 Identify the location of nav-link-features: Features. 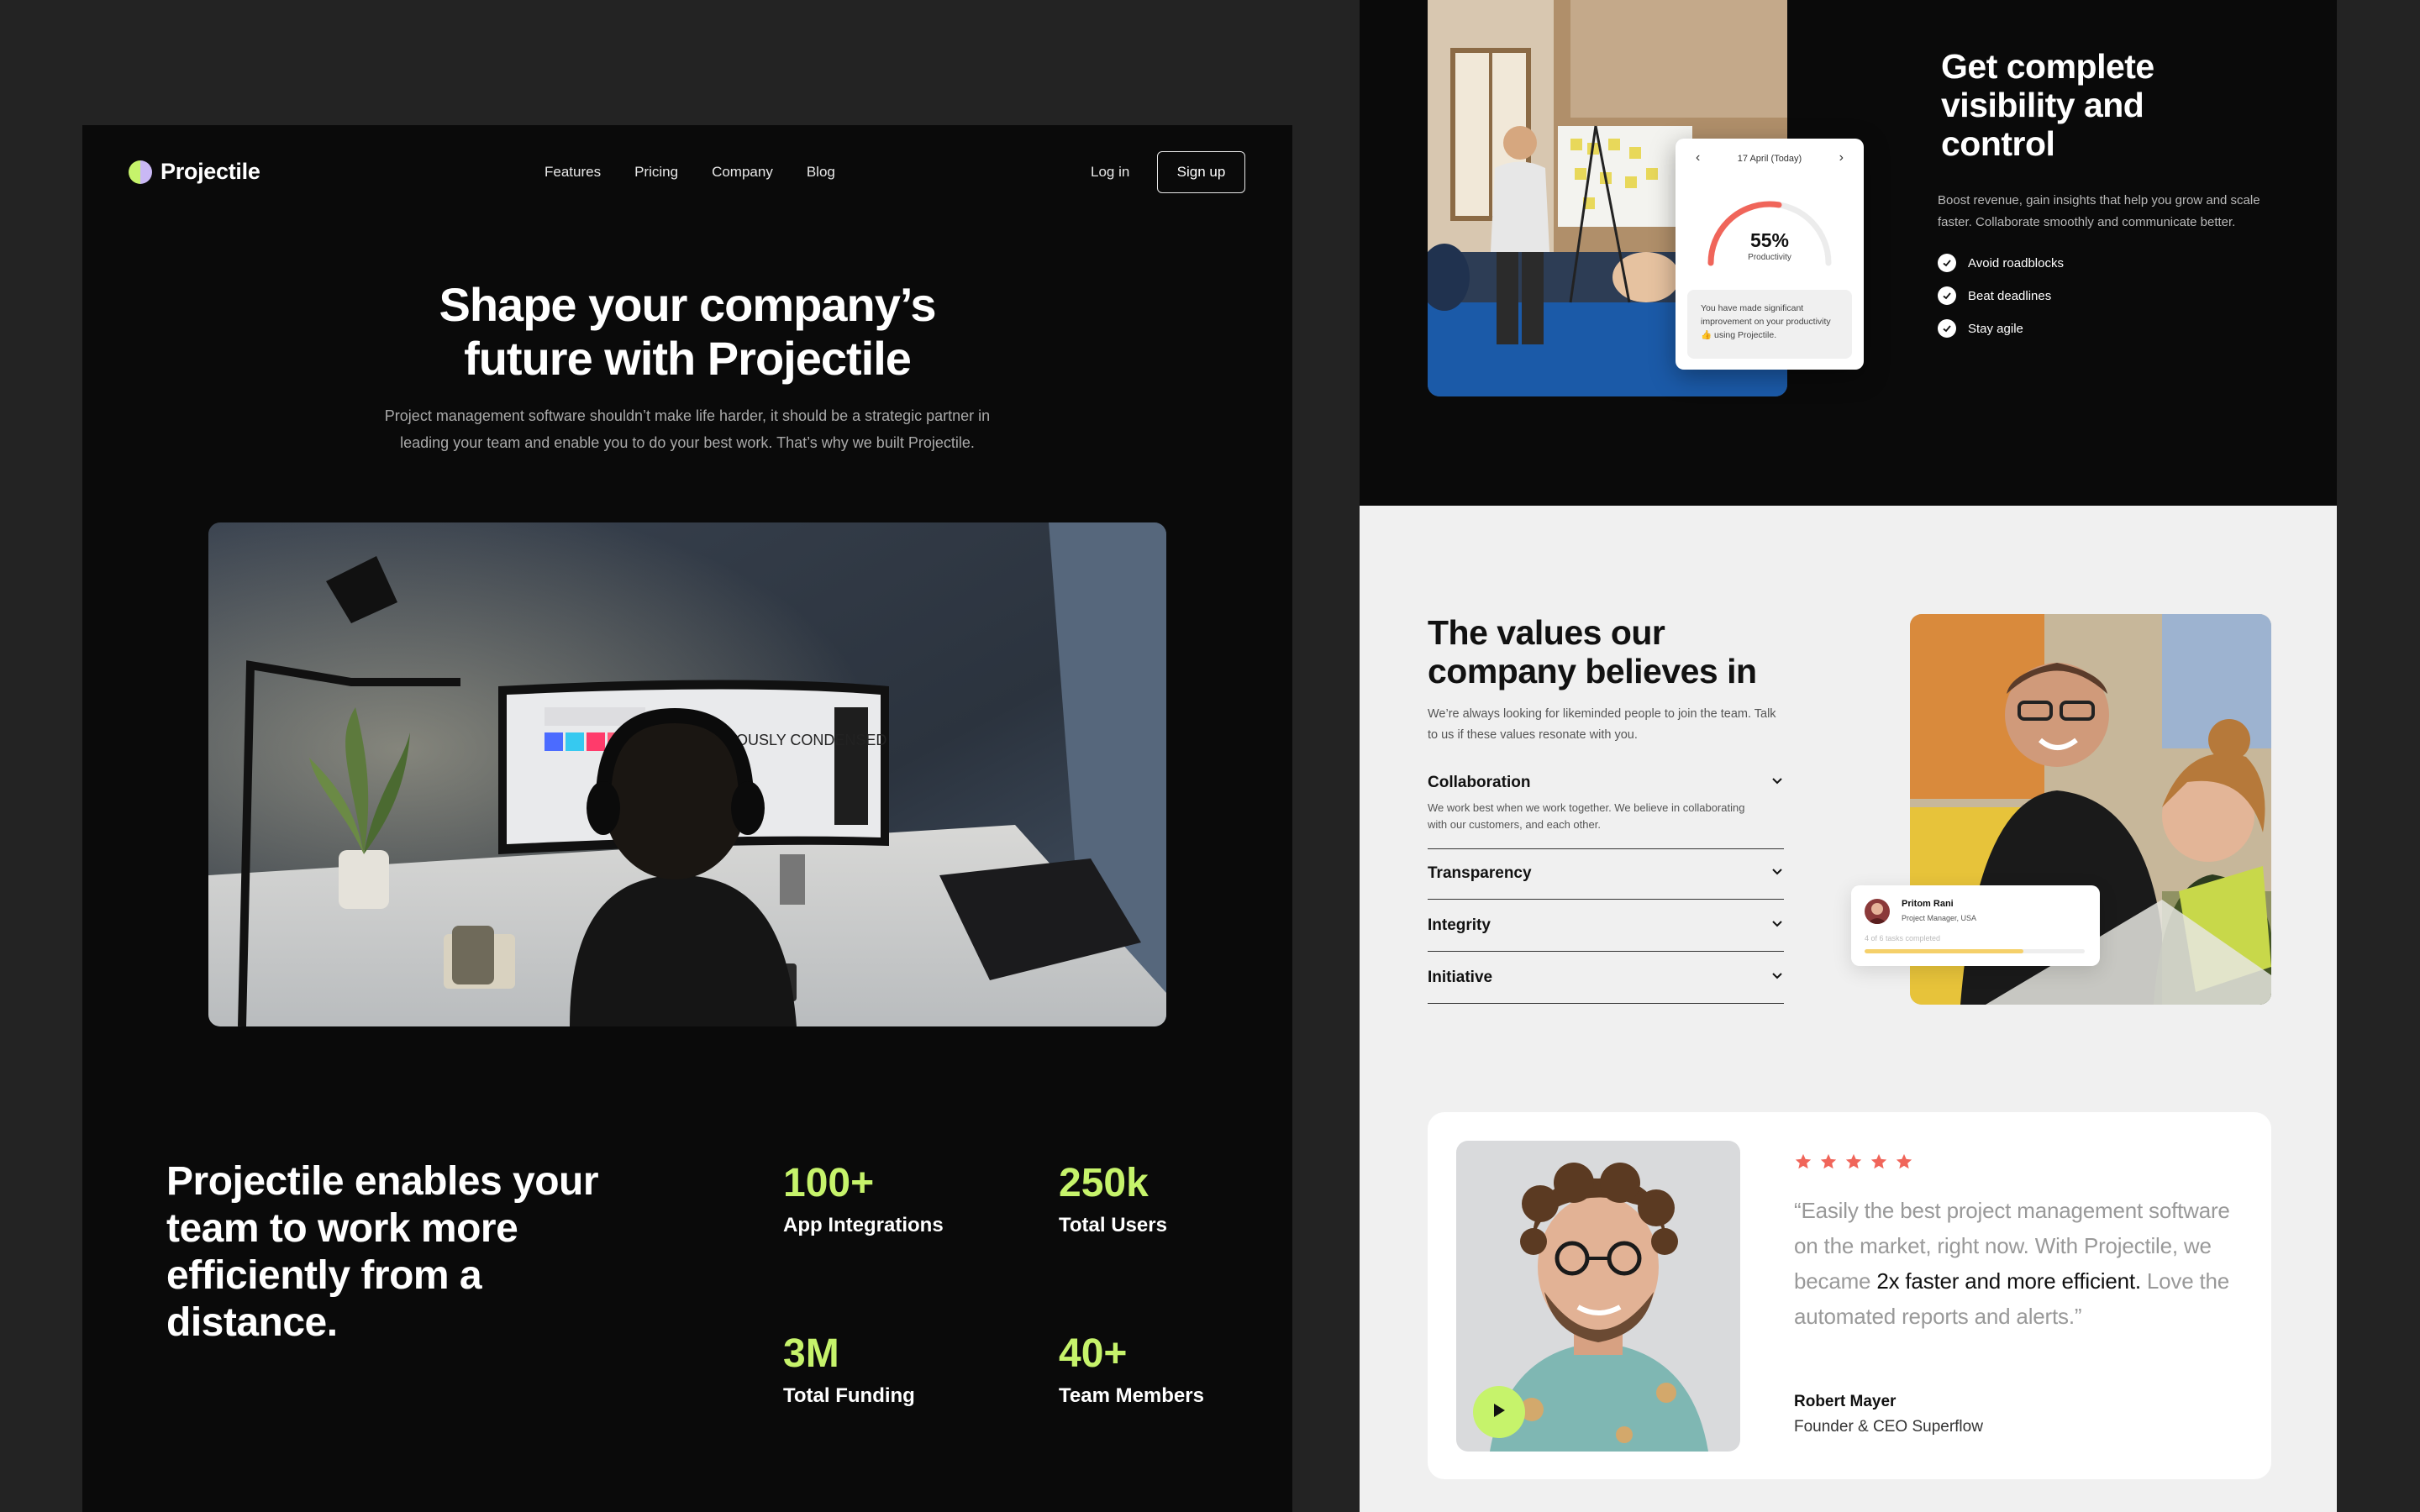
(572, 172).